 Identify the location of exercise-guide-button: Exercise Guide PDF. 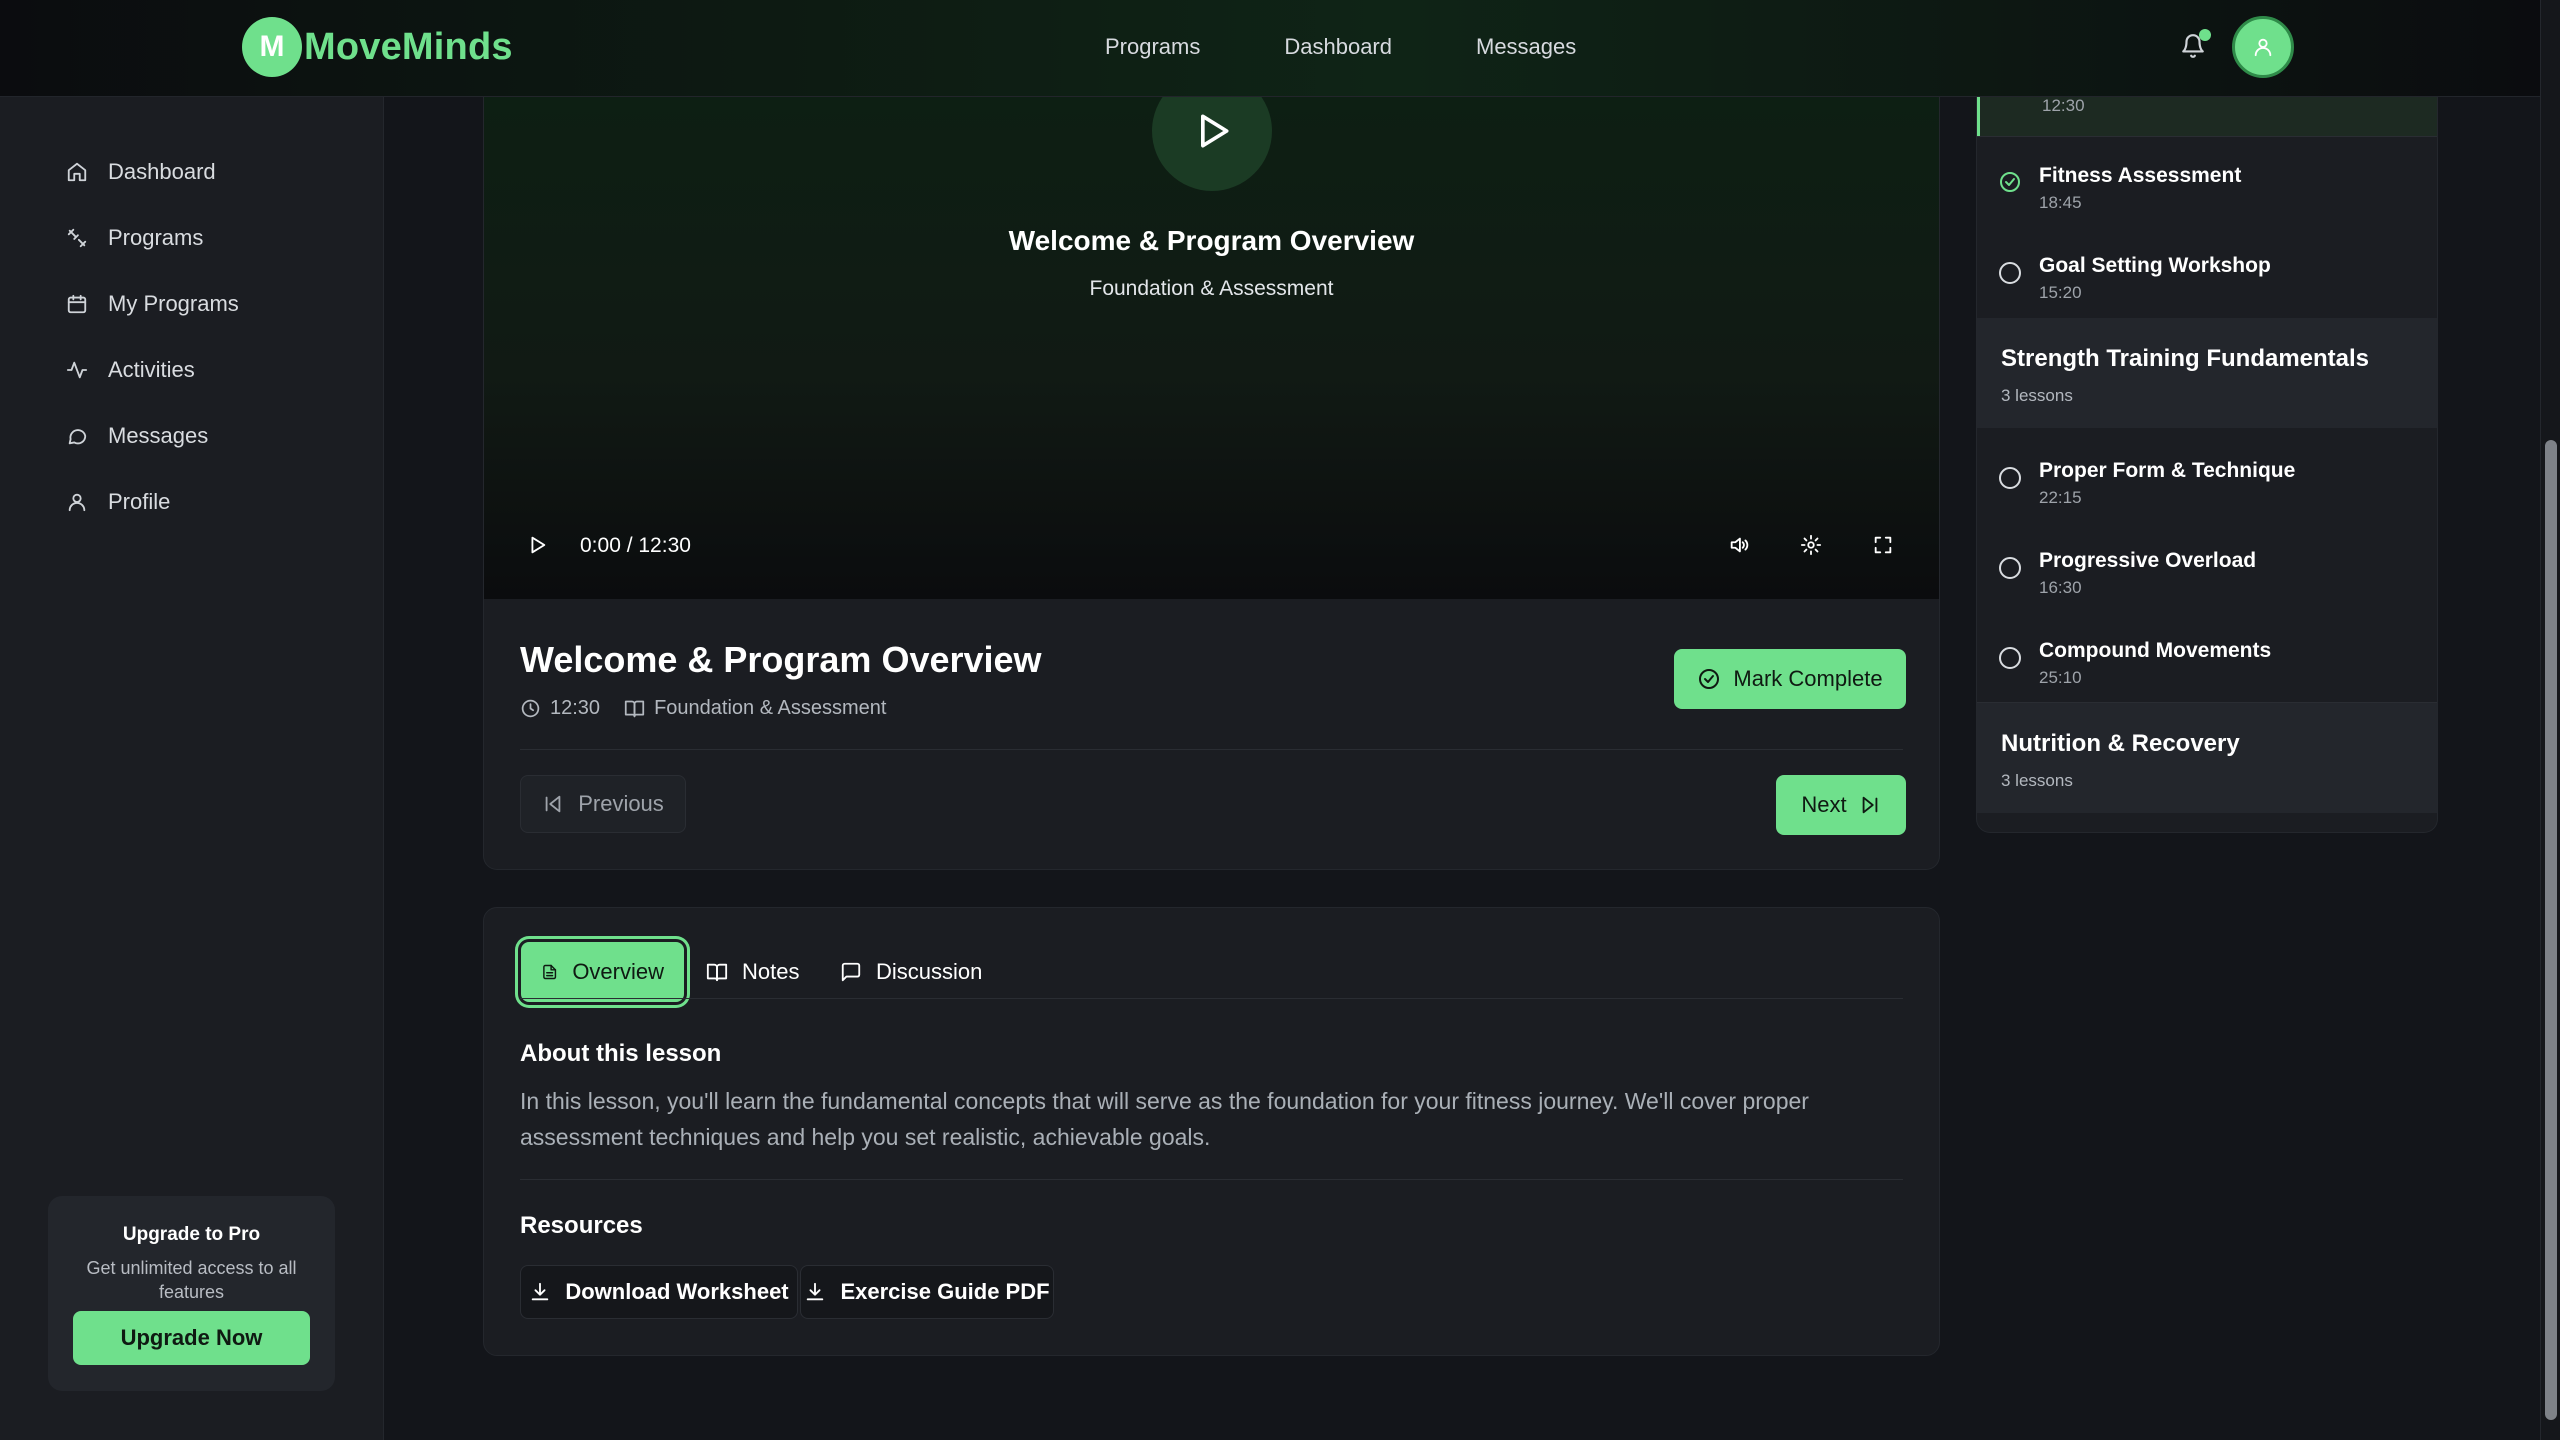
(927, 1292).